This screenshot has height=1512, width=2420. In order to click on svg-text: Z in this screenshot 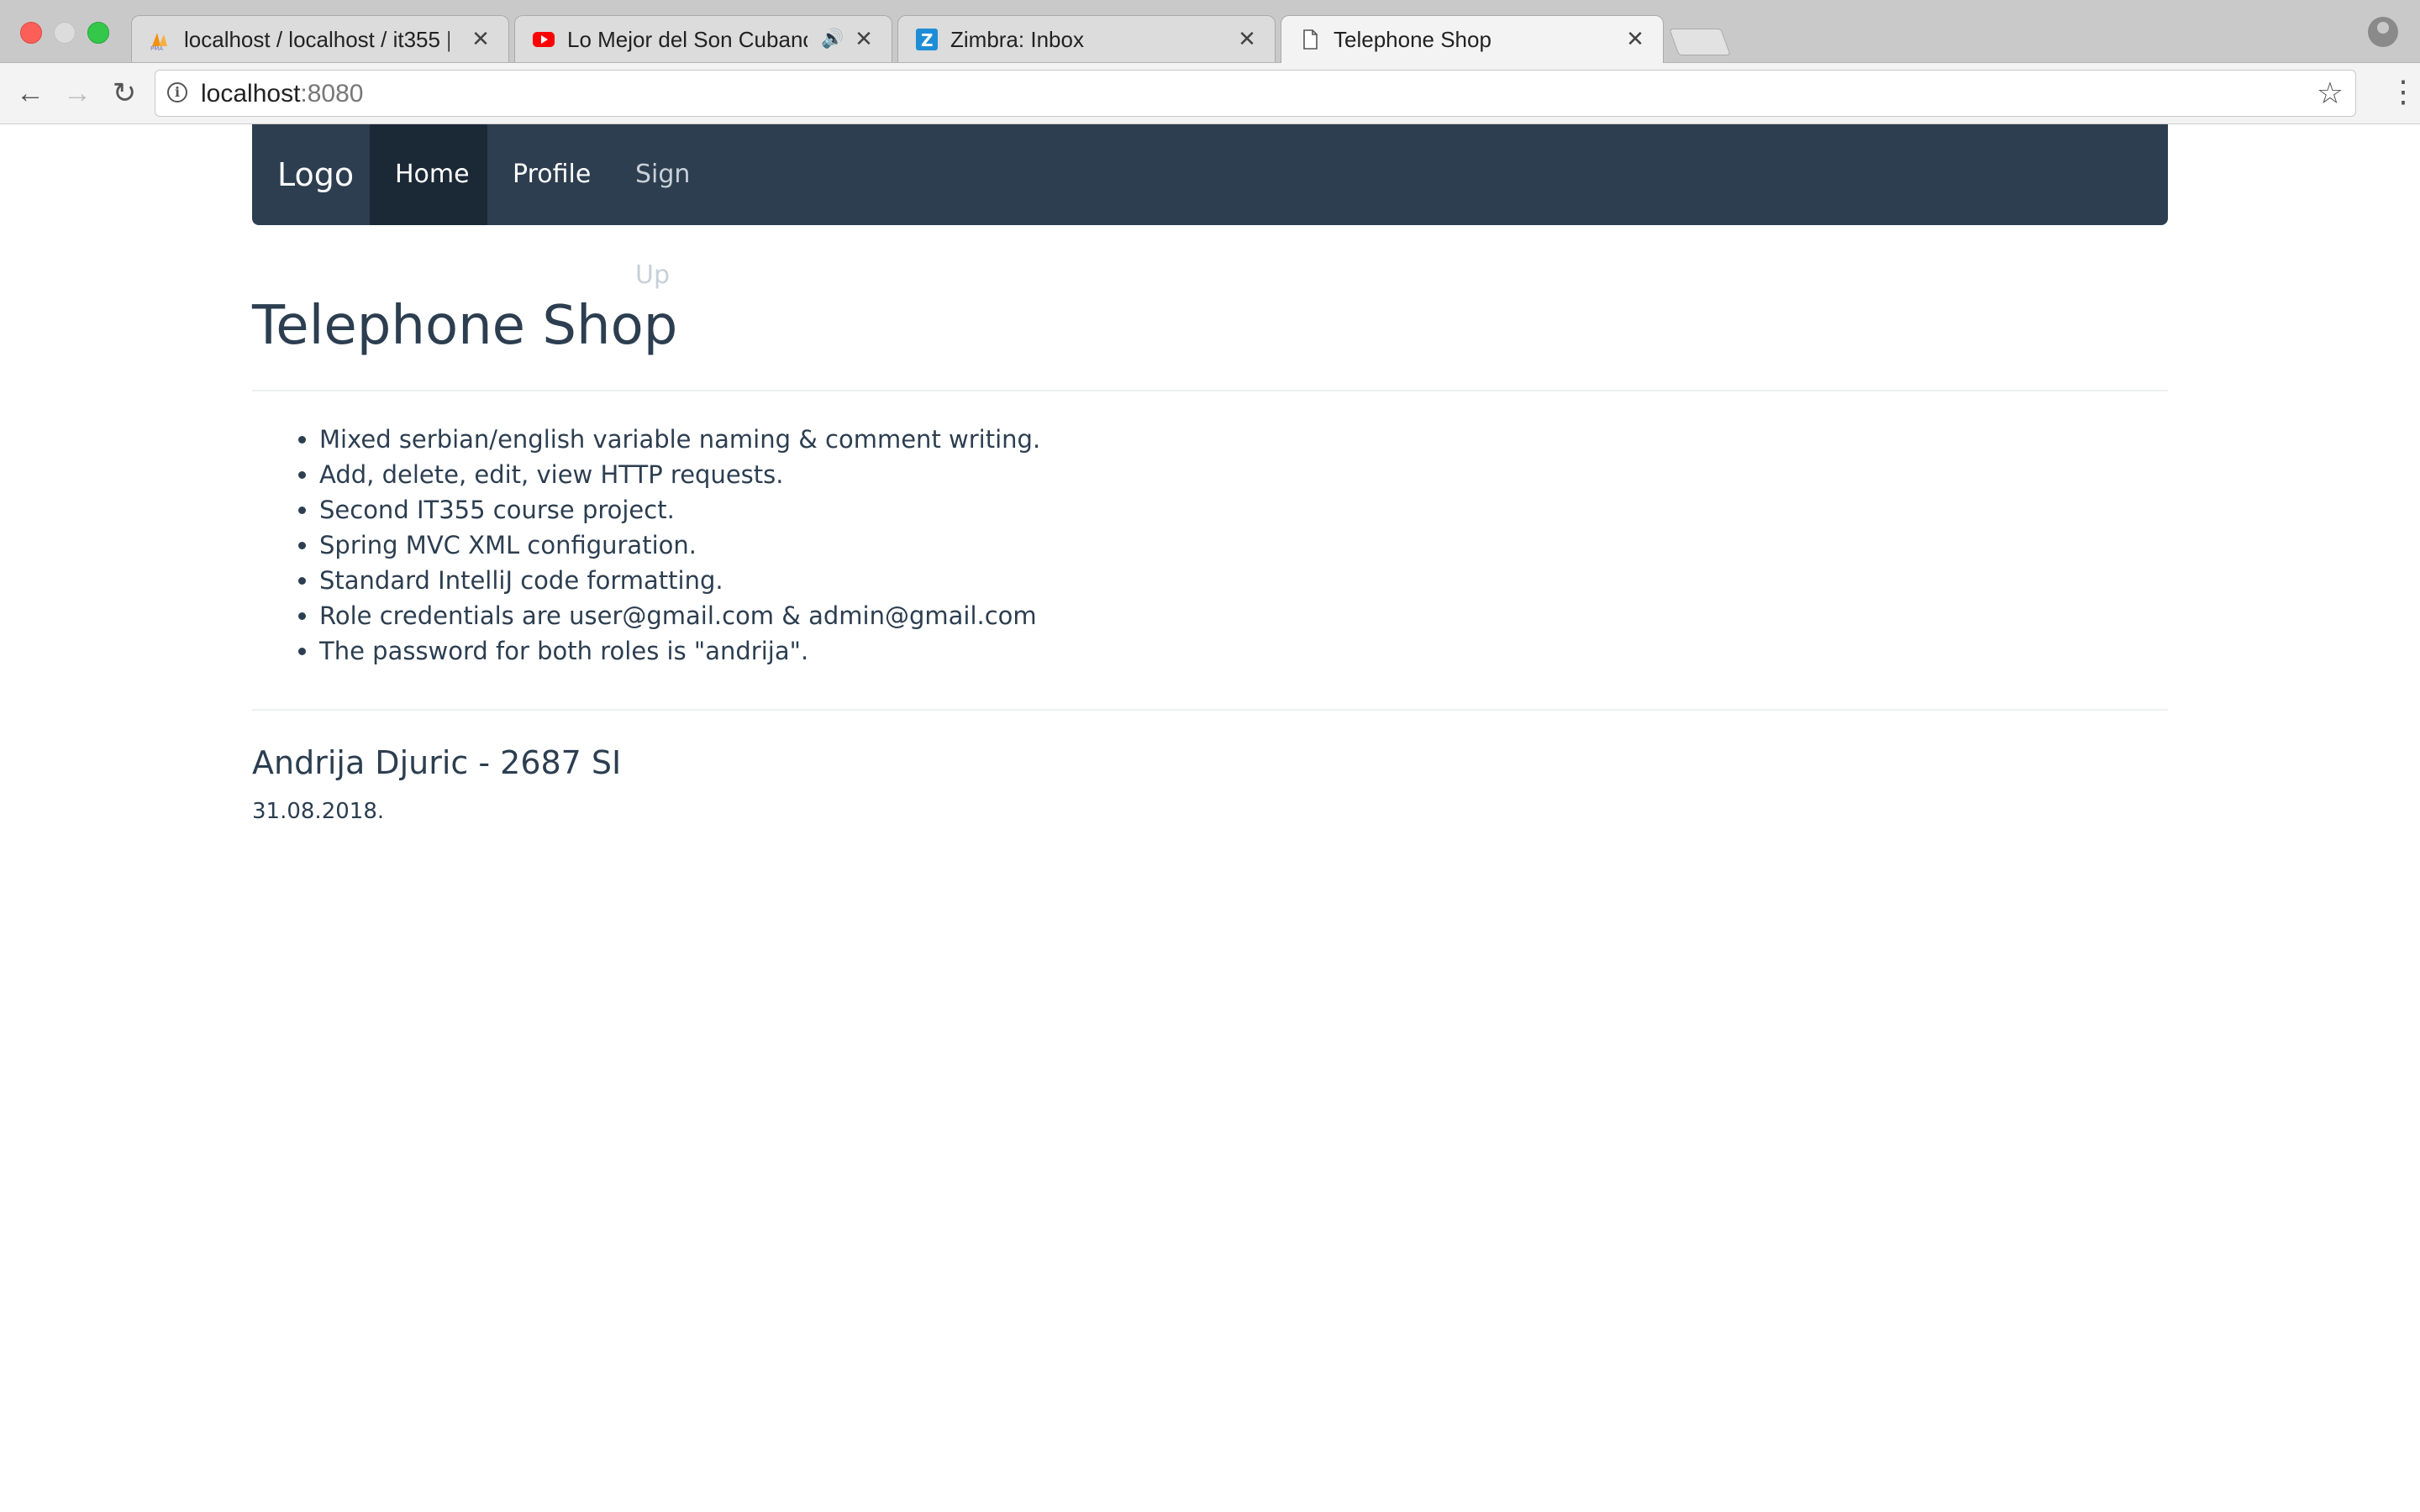, I will do `click(928, 40)`.